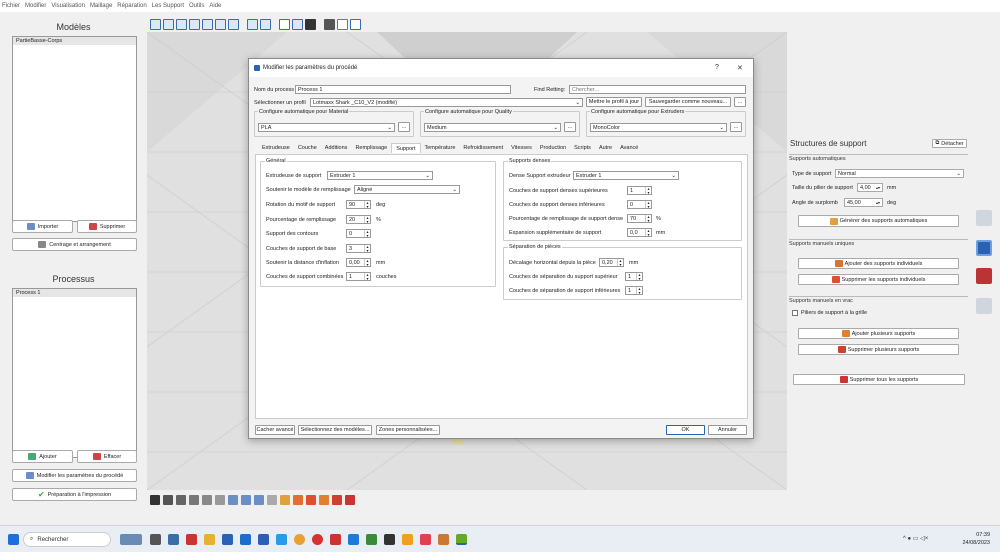 The width and height of the screenshot is (1000, 552). What do you see at coordinates (717, 67) in the screenshot?
I see `help-button: ?` at bounding box center [717, 67].